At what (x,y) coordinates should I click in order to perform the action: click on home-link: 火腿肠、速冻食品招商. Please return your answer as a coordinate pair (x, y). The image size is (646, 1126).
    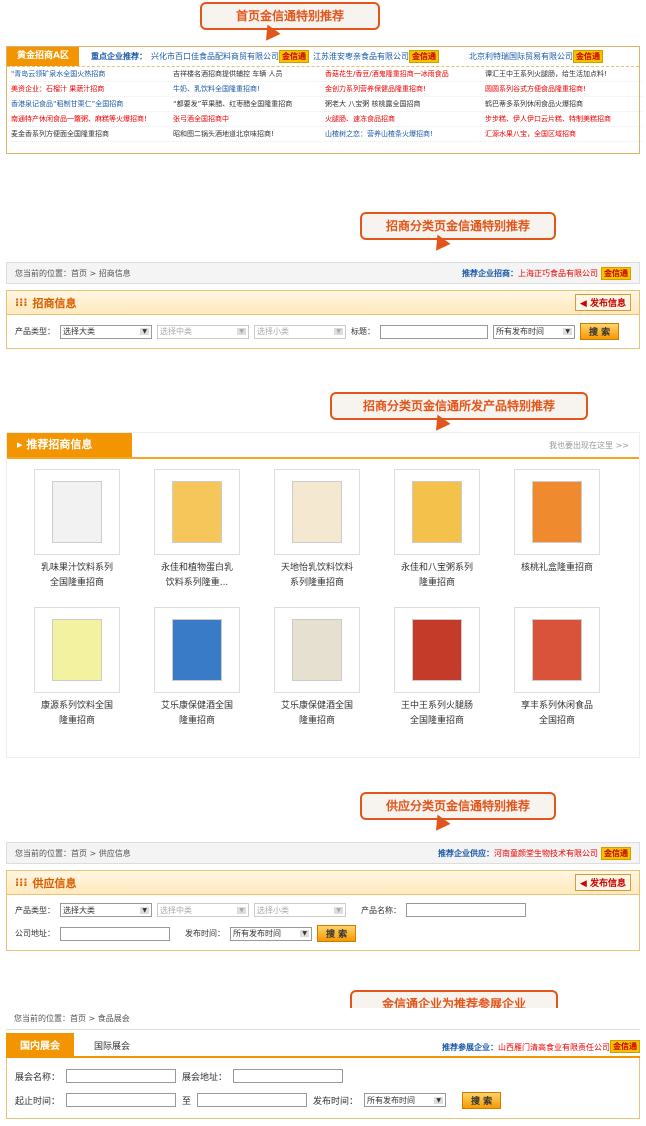
    Looking at the image, I should click on (405, 119).